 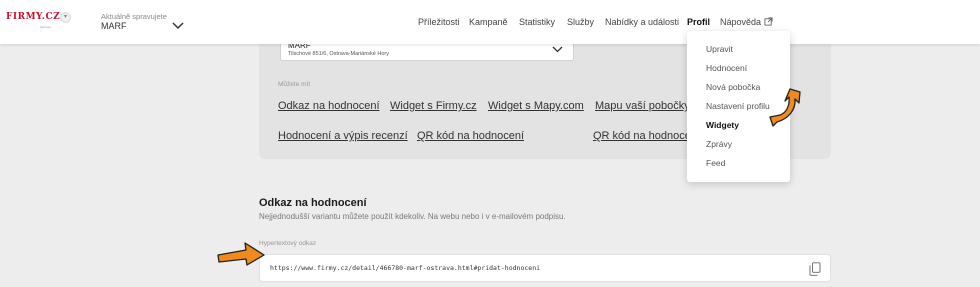 What do you see at coordinates (536, 106) in the screenshot?
I see `link-widget-mapy: Widget s Mapy.com` at bounding box center [536, 106].